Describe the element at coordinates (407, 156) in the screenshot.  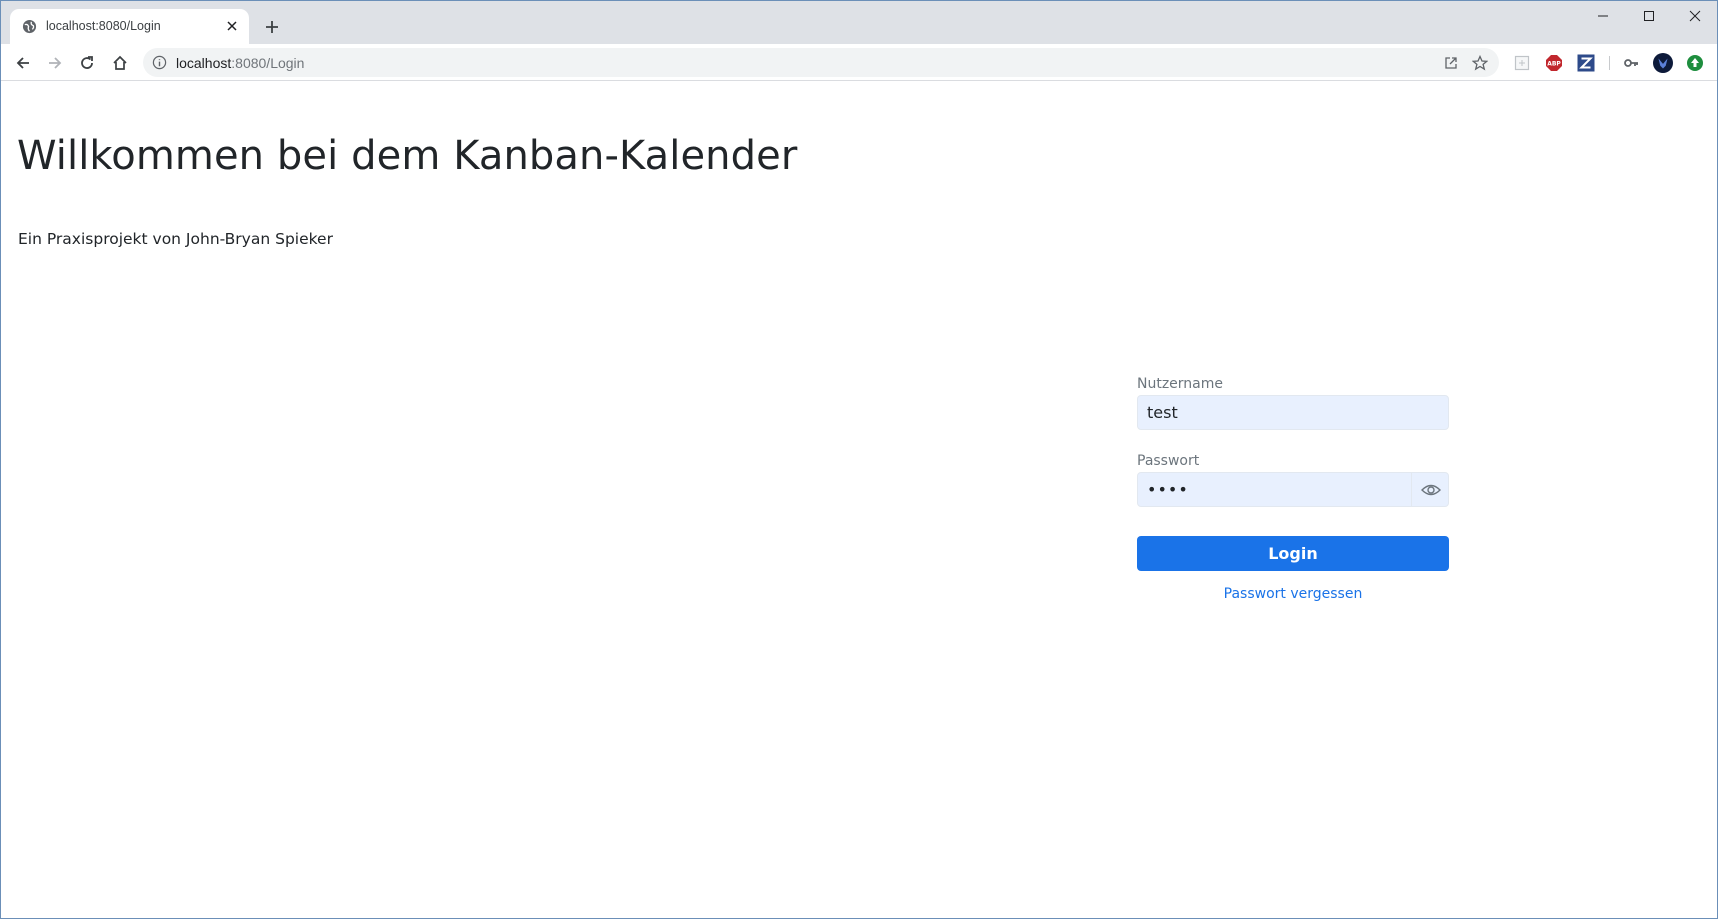
I see `page-title: Willkommen bei dem Kanban-Kalender` at that location.